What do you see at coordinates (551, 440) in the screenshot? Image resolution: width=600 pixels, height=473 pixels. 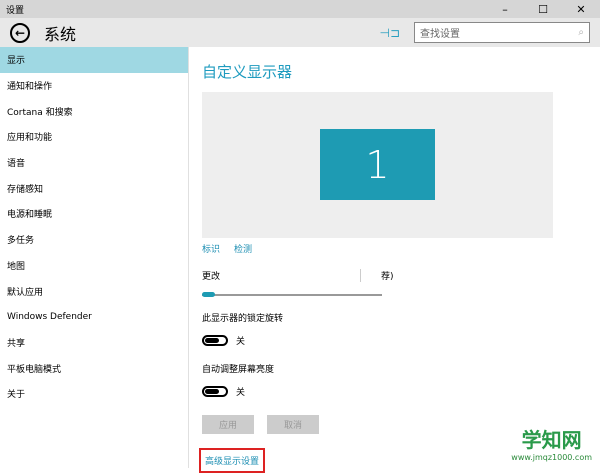 I see `watermark-name: 学知网` at bounding box center [551, 440].